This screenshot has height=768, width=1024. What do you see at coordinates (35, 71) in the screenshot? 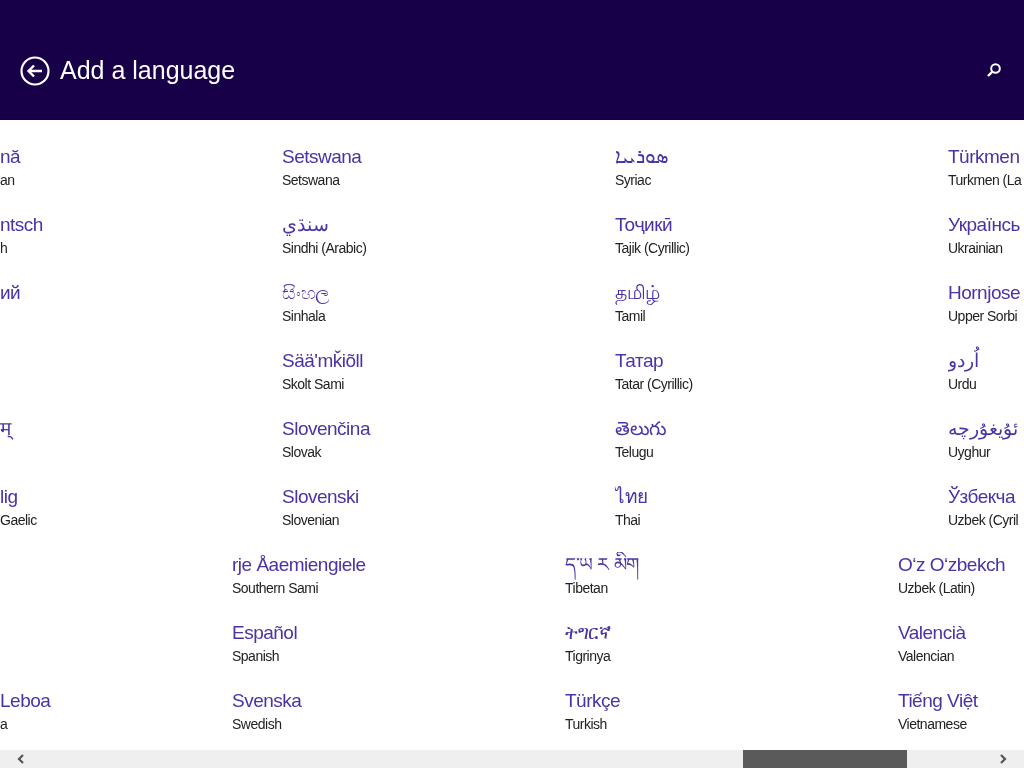
I see `back-icon` at bounding box center [35, 71].